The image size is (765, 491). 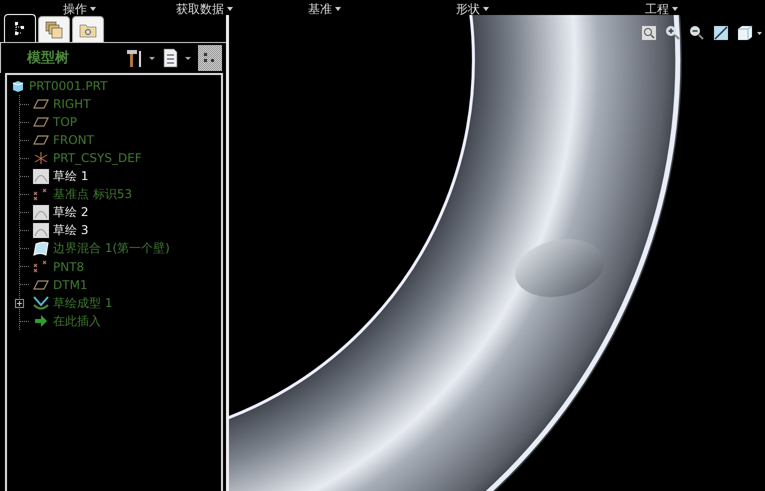 I want to click on tree-item: RIGHT, so click(x=72, y=104).